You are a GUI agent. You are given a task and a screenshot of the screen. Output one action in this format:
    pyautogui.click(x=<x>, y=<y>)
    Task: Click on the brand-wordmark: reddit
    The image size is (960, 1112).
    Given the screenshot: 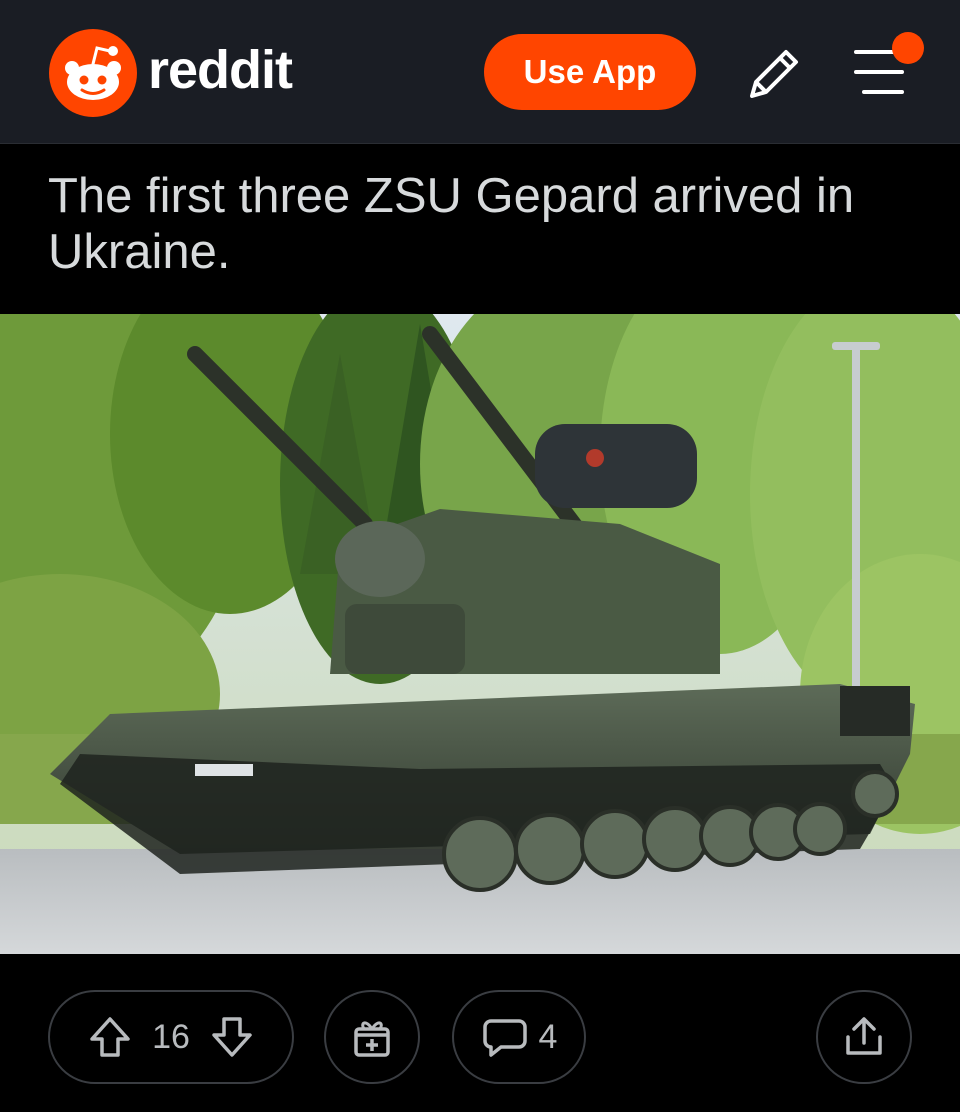 What is the action you would take?
    pyautogui.click(x=220, y=70)
    